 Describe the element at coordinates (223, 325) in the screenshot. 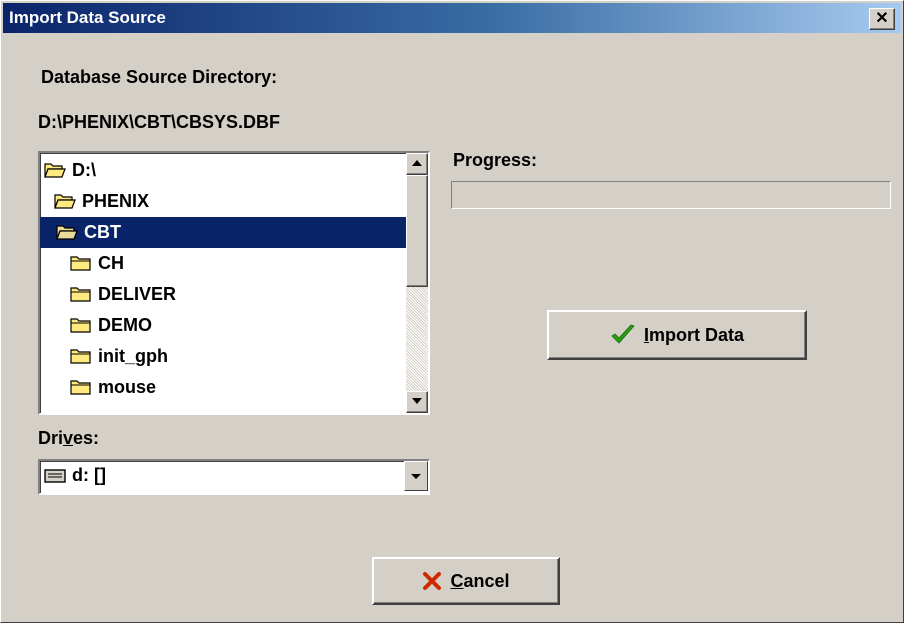

I see `directory-item: DEMO` at that location.